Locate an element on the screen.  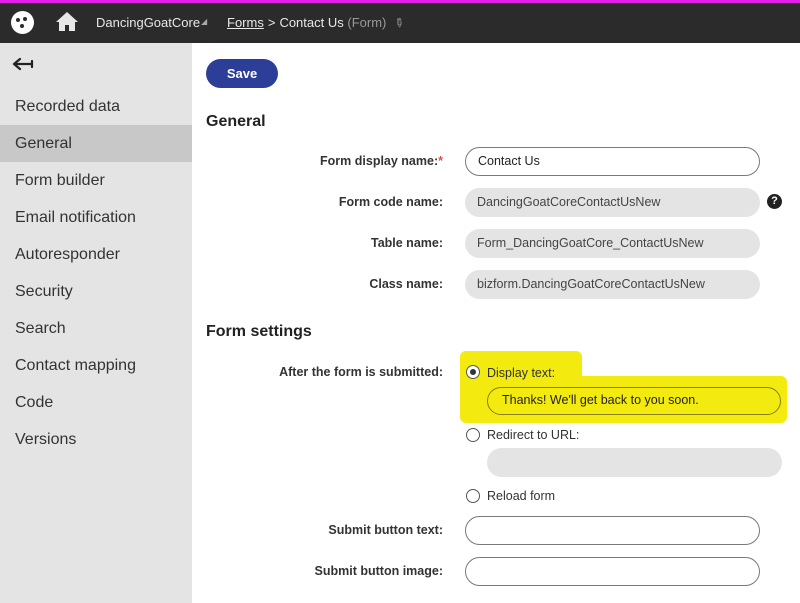
help-icon: ? is located at coordinates (774, 201).